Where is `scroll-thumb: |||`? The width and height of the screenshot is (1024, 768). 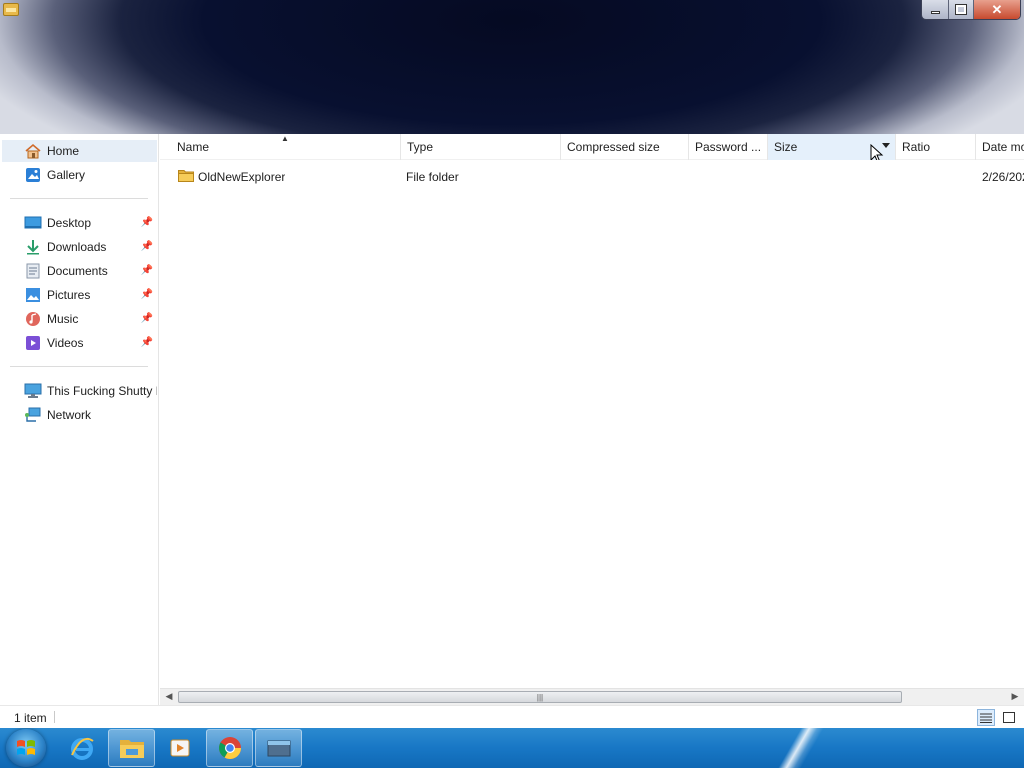 scroll-thumb: ||| is located at coordinates (540, 697).